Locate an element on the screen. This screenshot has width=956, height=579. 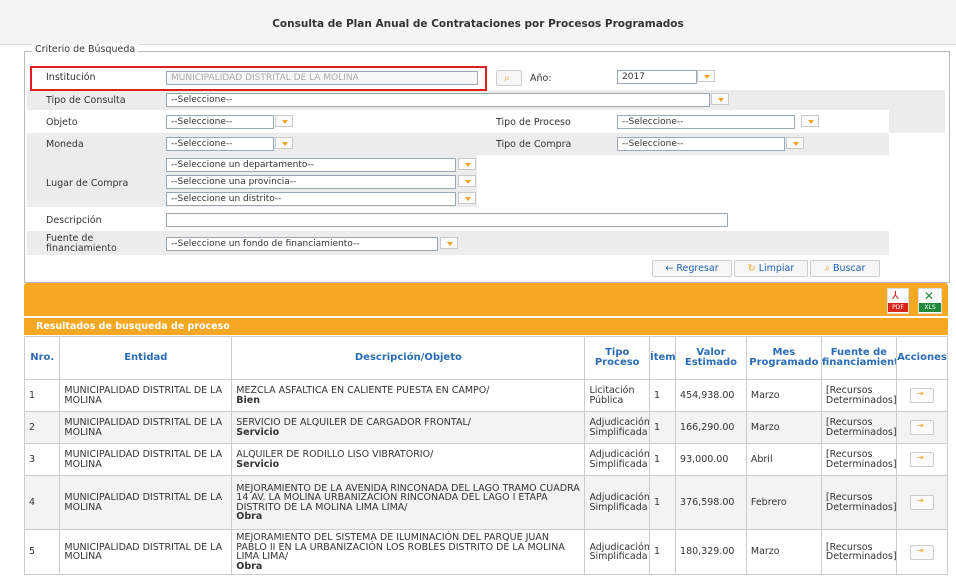
xls-export-button: ✕ XLS is located at coordinates (930, 301).